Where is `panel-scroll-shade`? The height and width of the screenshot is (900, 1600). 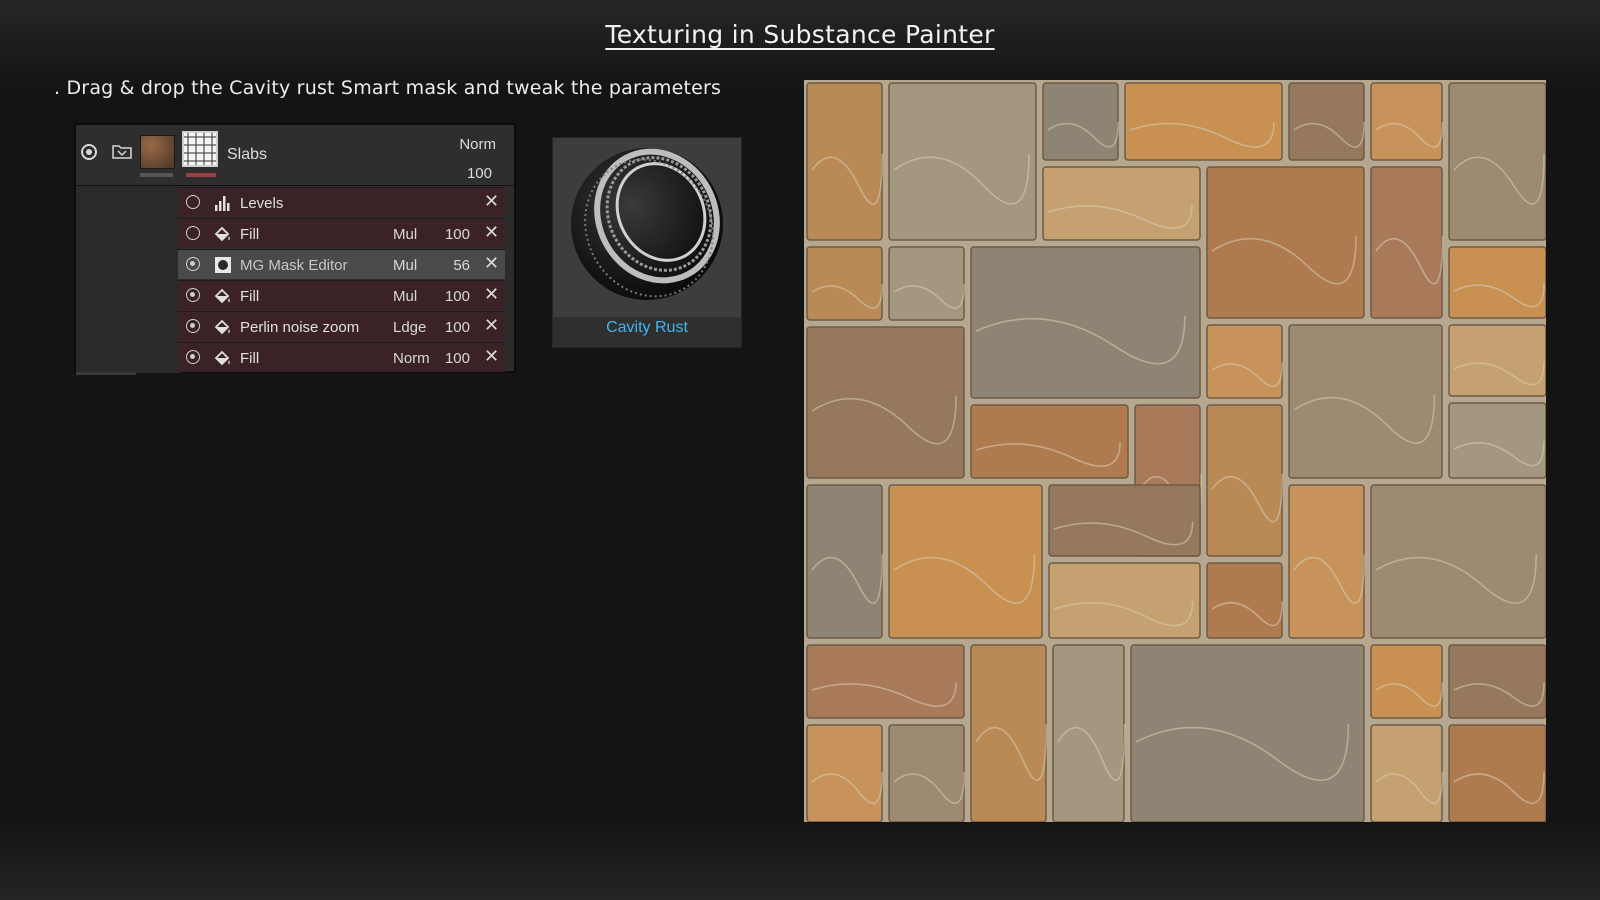 panel-scroll-shade is located at coordinates (106, 373).